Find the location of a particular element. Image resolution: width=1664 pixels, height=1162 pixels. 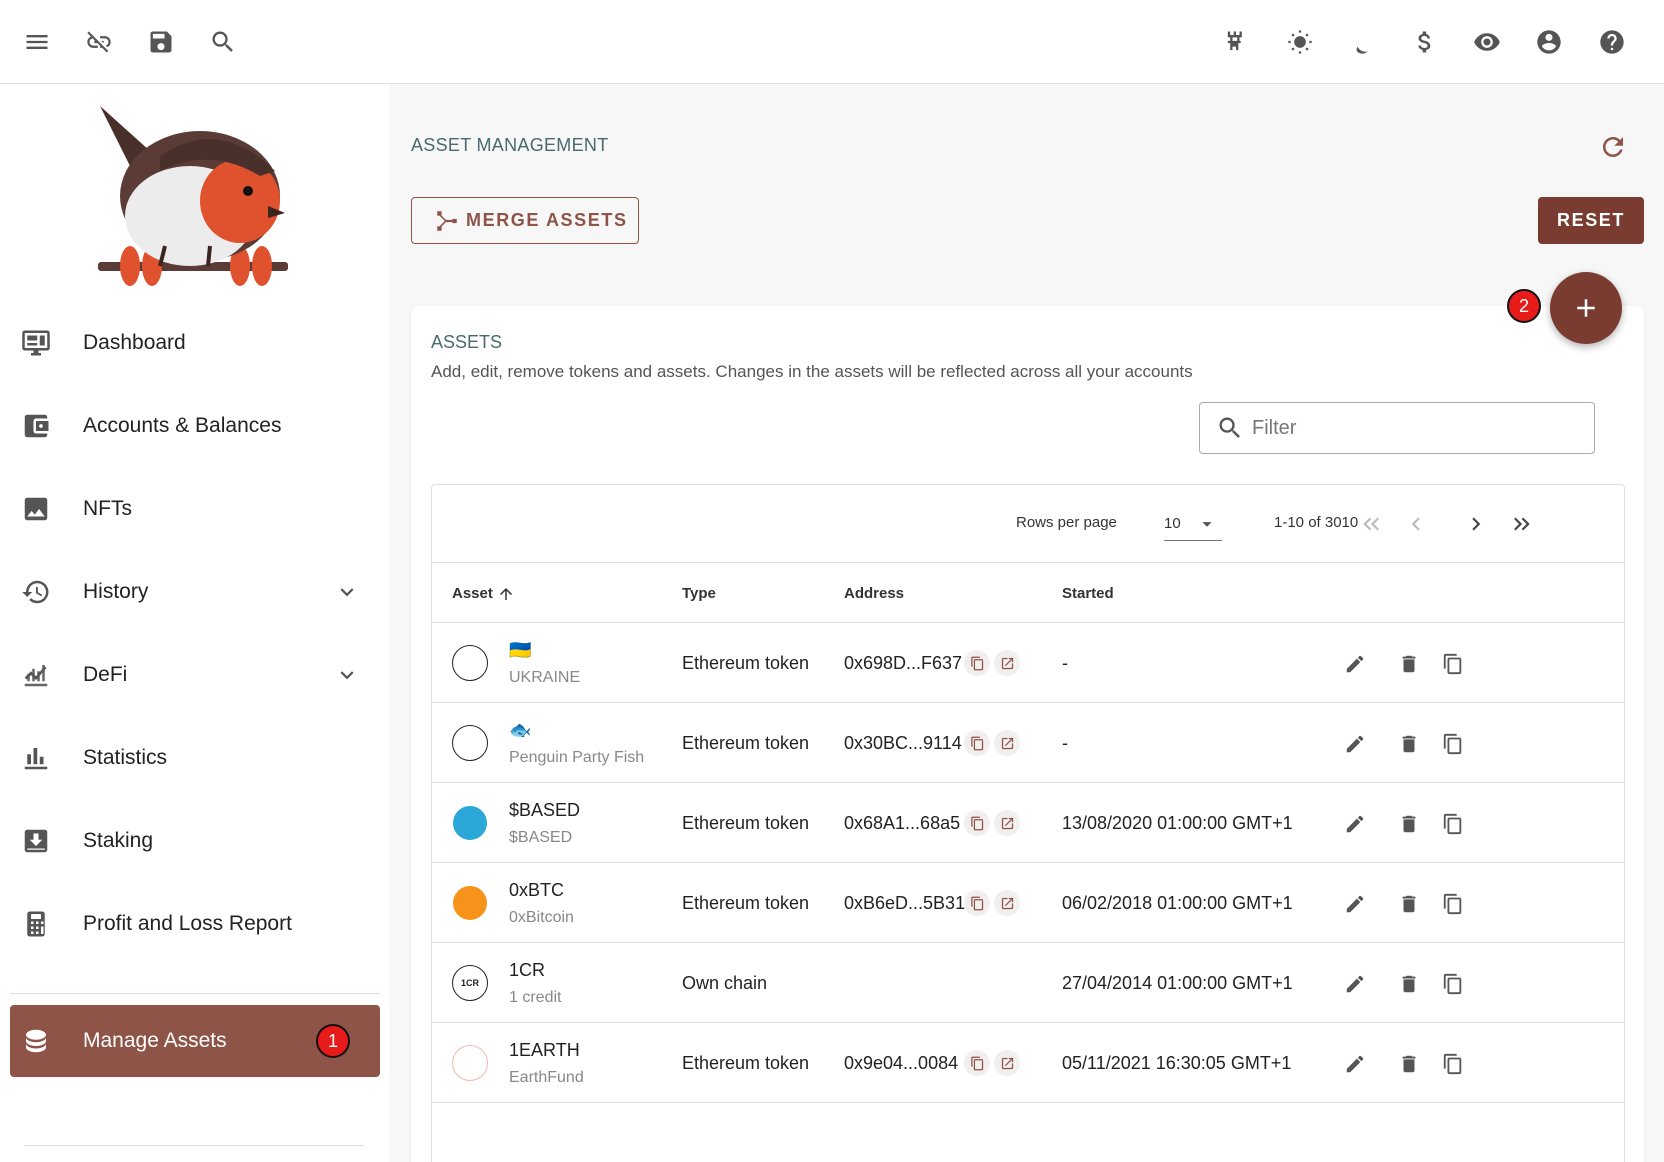

first-page-button is located at coordinates (1372, 524).